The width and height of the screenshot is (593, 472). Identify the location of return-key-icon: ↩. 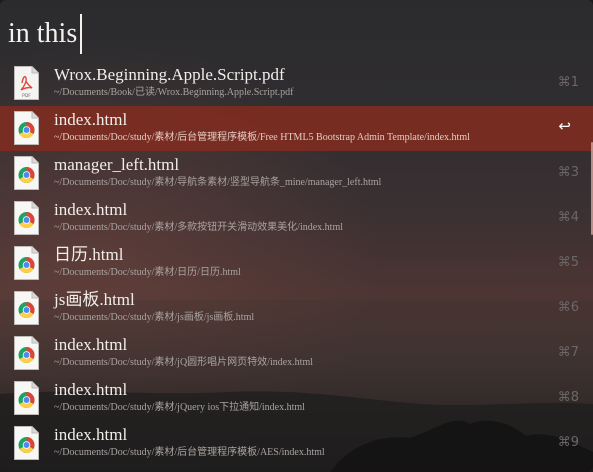
(564, 126).